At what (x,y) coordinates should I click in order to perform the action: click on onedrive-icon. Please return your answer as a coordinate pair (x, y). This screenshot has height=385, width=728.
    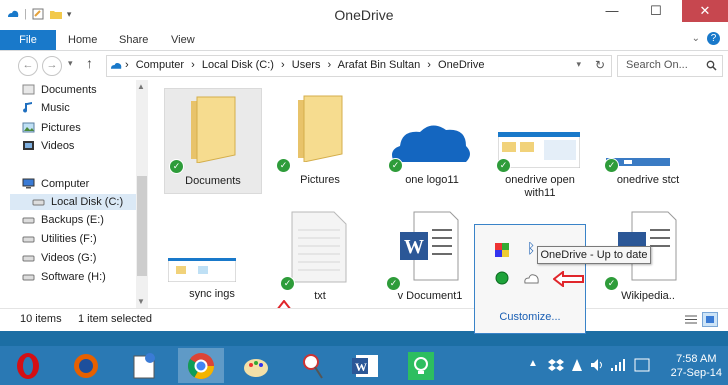
    Looking at the image, I should click on (116, 65).